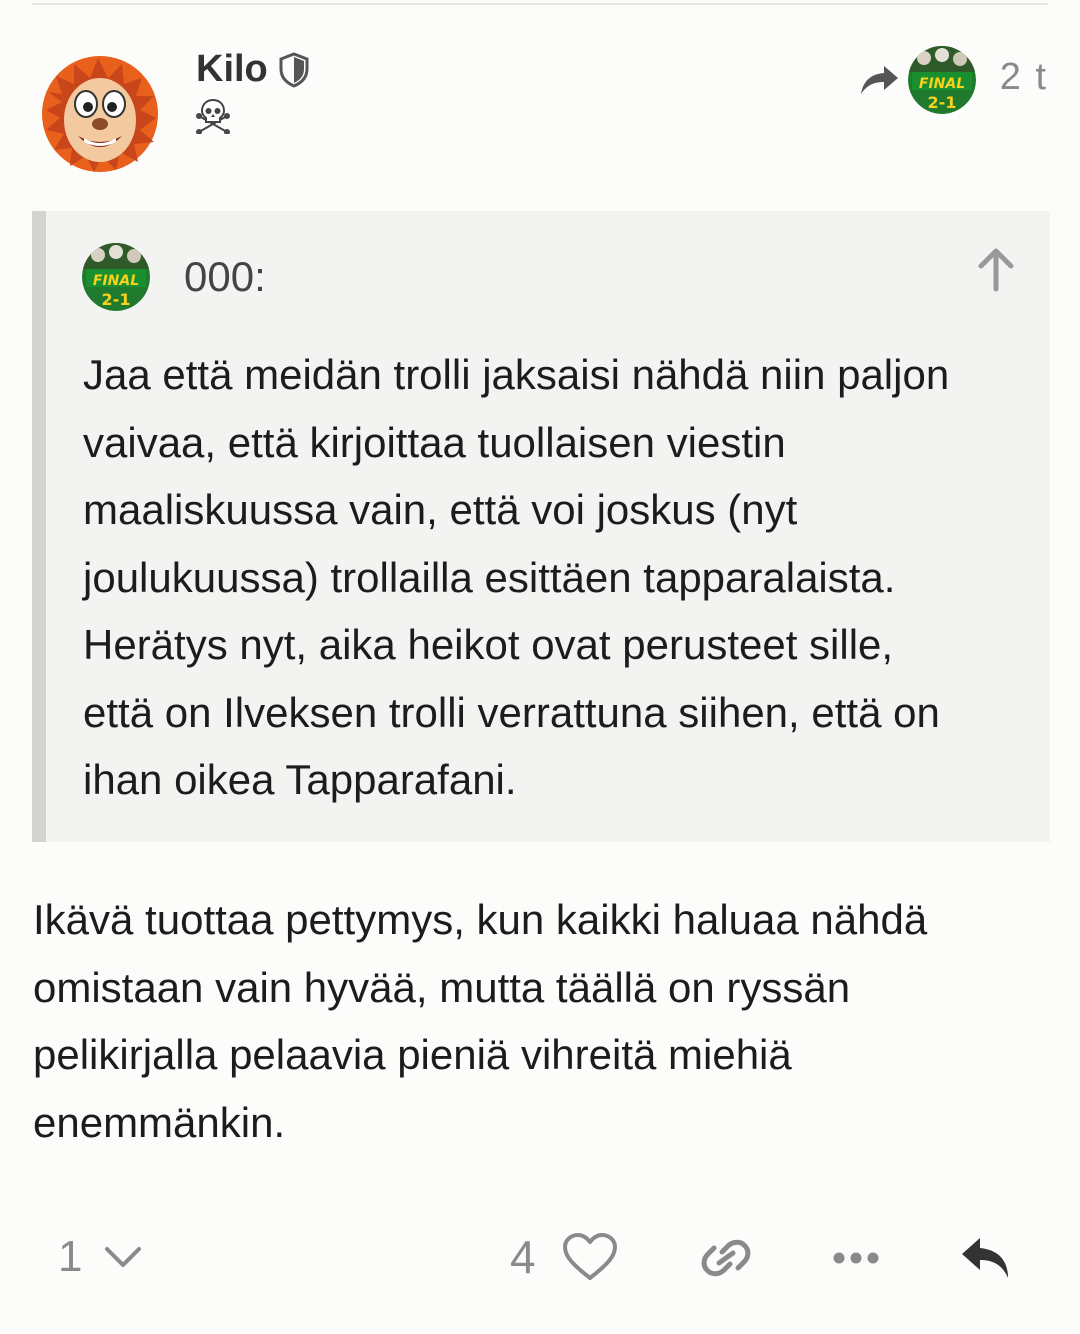 Image resolution: width=1080 pixels, height=1334 pixels. What do you see at coordinates (540, 95) in the screenshot?
I see `post-header: Kilo FINAL 2-1 2 t` at bounding box center [540, 95].